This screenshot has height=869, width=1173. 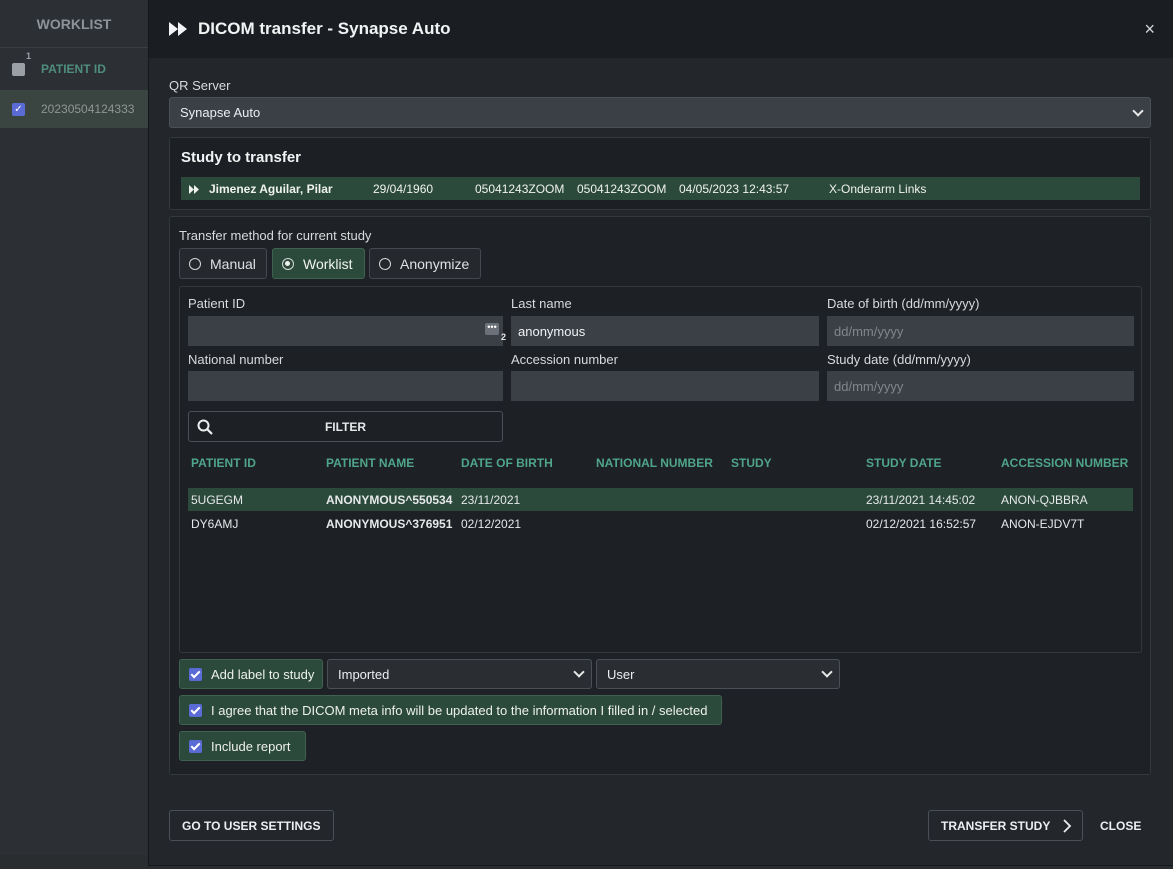 I want to click on label-select: Imported, so click(x=459, y=674).